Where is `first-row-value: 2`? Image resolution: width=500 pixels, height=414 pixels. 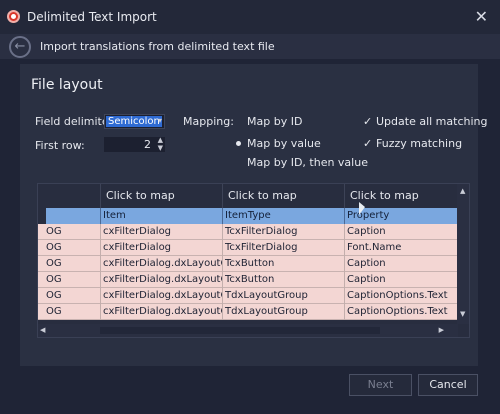
first-row-value: 2 is located at coordinates (147, 144).